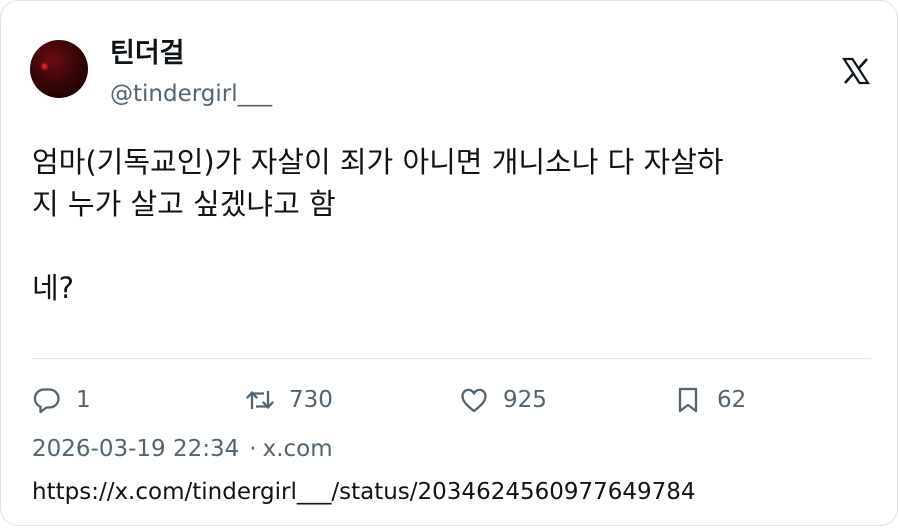 The width and height of the screenshot is (900, 528). I want to click on heart-icon, so click(474, 400).